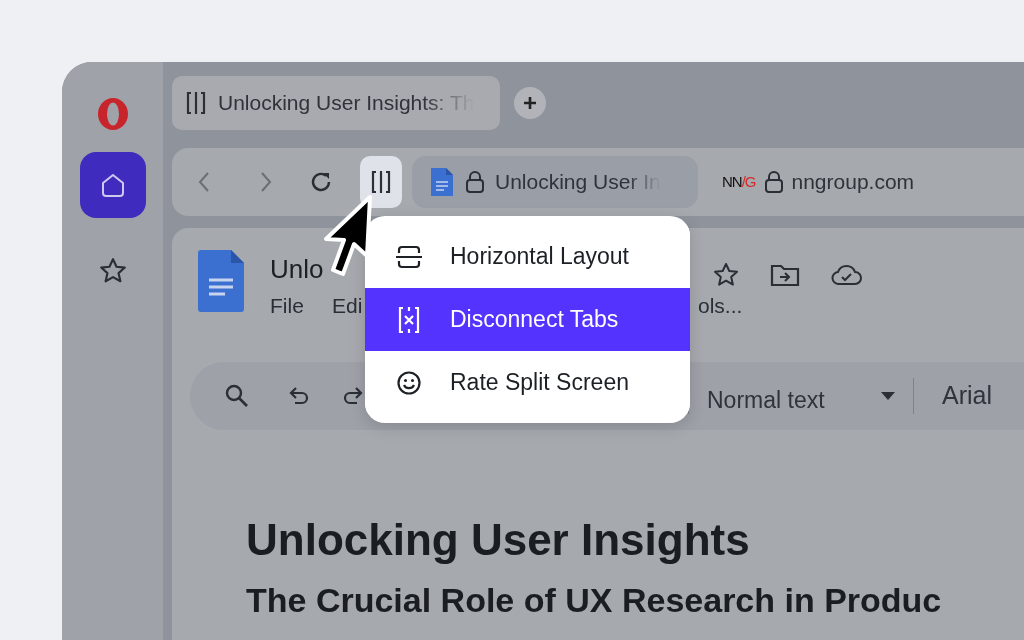  Describe the element at coordinates (739, 181) in the screenshot. I see `site-logo: NN/G` at that location.